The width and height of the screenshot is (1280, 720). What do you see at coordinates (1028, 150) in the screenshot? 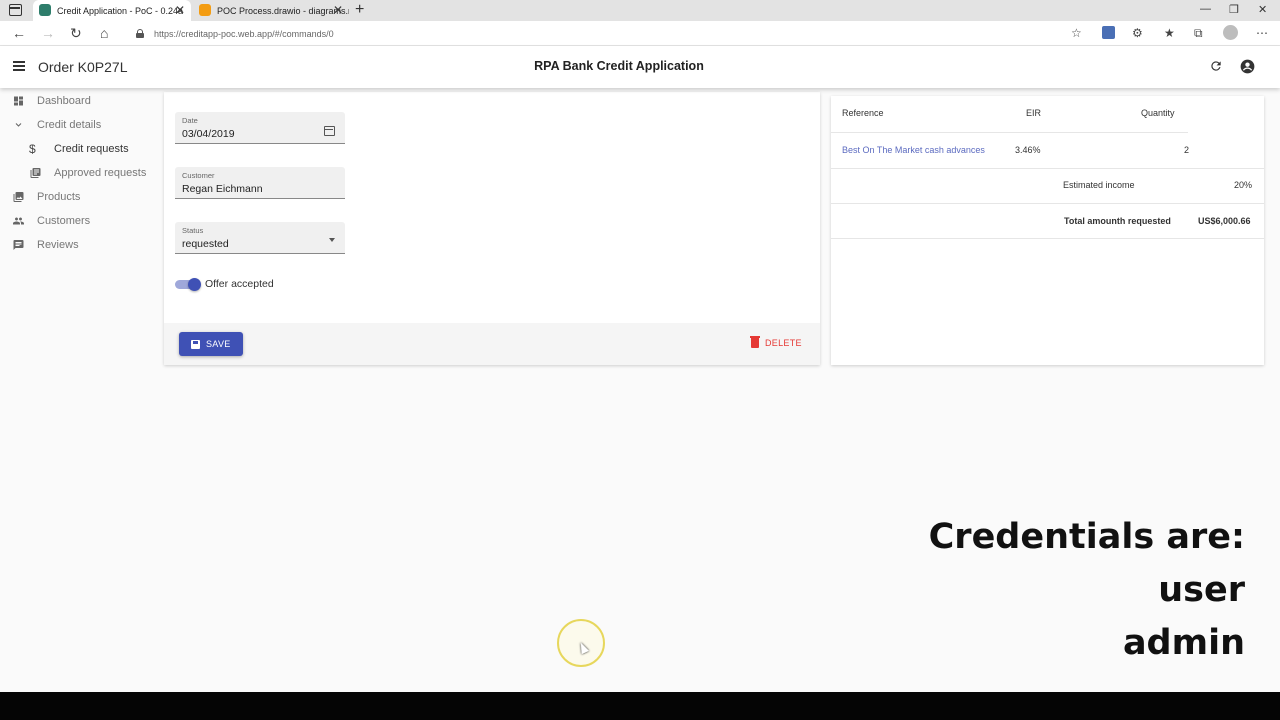
I see `eir-value: 3.46%` at bounding box center [1028, 150].